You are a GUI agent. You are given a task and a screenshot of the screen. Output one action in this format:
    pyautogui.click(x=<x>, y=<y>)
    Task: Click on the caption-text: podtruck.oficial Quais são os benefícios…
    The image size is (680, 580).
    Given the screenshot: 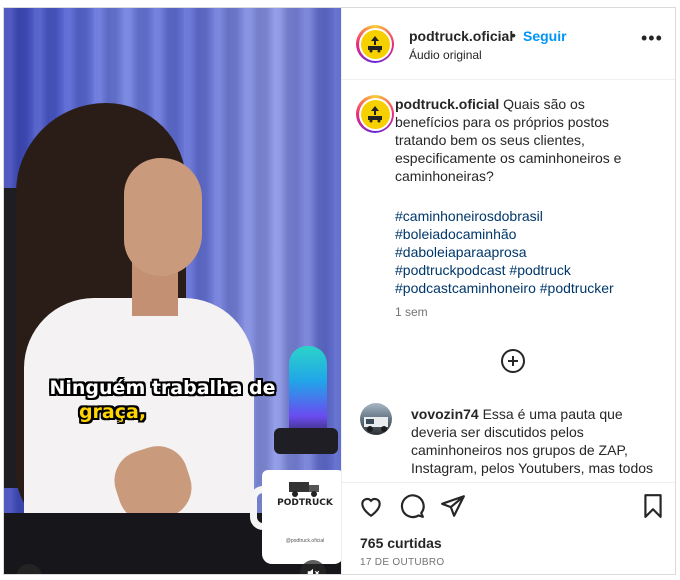 What is the action you would take?
    pyautogui.click(x=520, y=140)
    